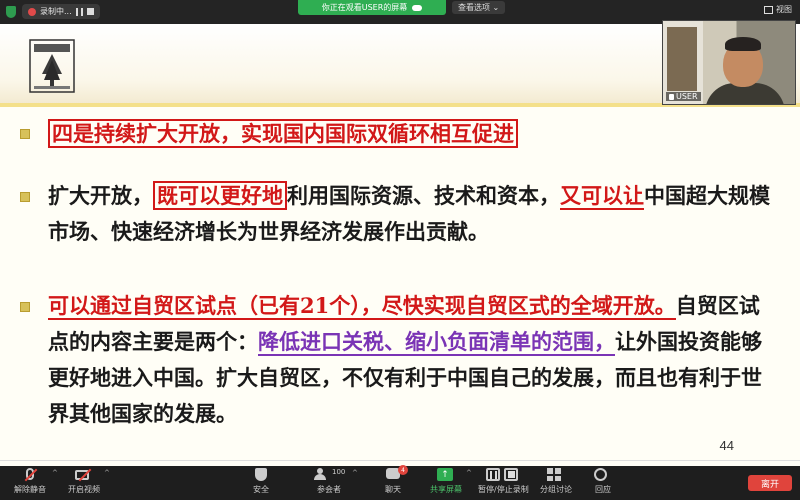  I want to click on participant-name: USER, so click(687, 96).